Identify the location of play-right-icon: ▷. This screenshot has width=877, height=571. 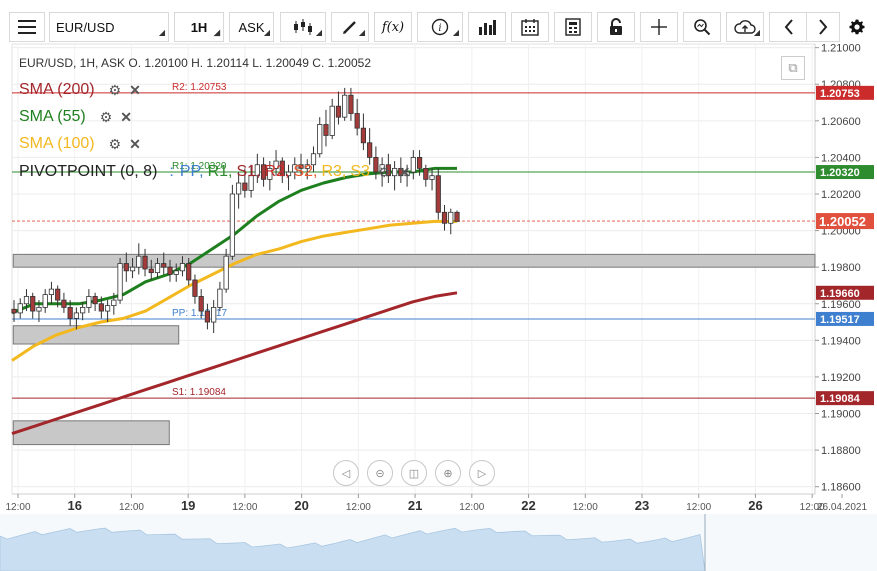
(482, 473).